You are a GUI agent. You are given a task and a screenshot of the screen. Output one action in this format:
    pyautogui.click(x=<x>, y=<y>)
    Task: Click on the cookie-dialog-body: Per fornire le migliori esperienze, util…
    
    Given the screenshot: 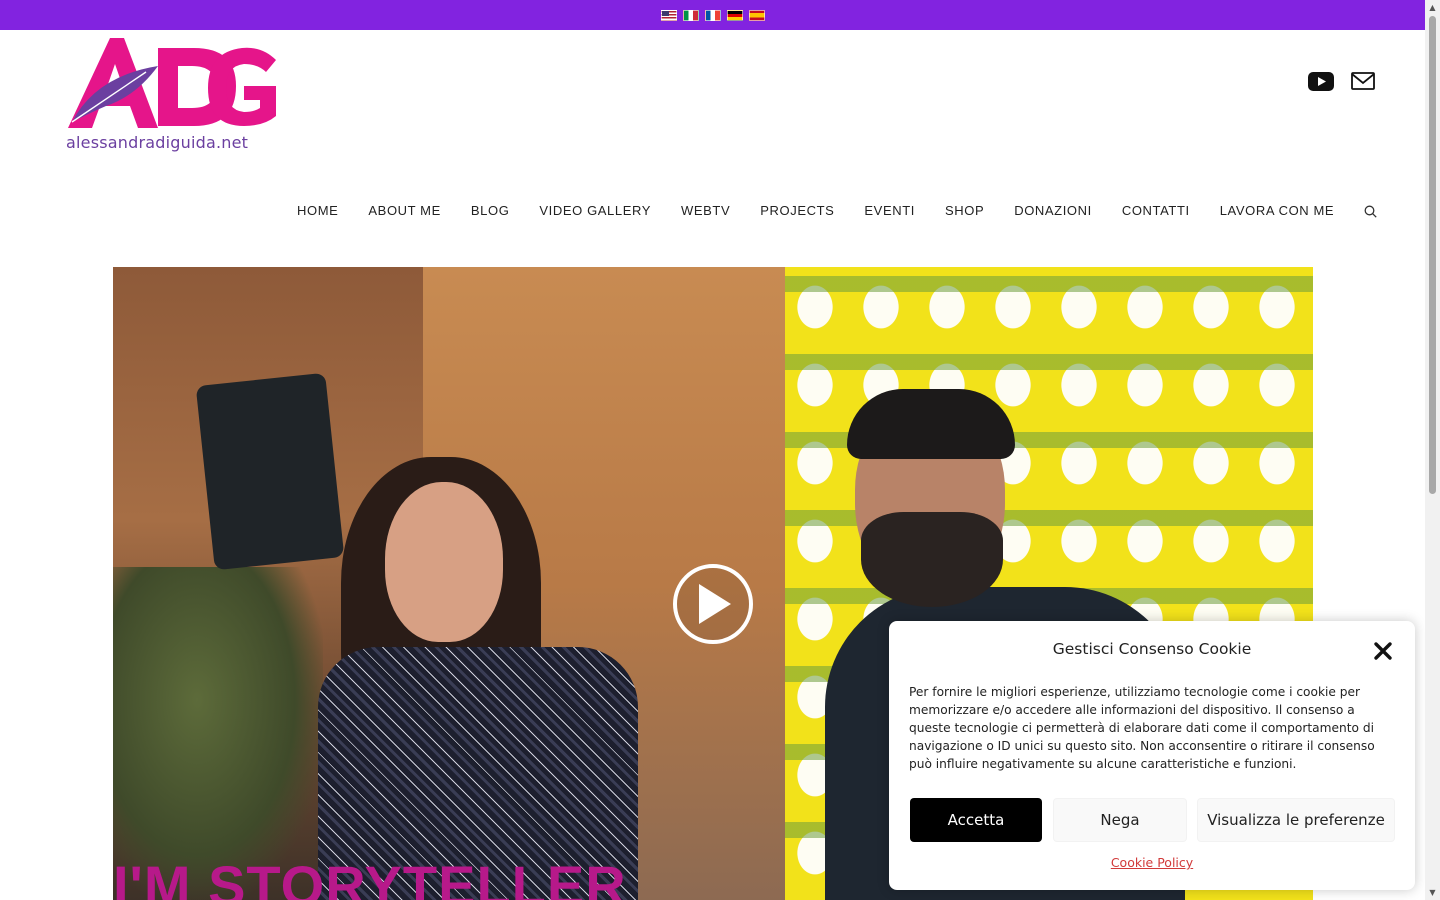 What is the action you would take?
    pyautogui.click(x=1142, y=728)
    